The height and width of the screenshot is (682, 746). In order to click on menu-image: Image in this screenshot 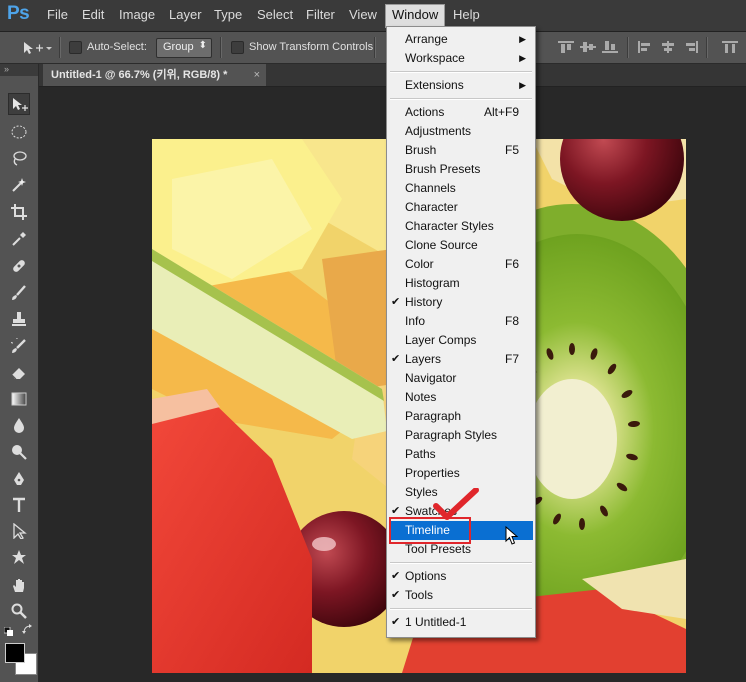, I will do `click(137, 15)`.